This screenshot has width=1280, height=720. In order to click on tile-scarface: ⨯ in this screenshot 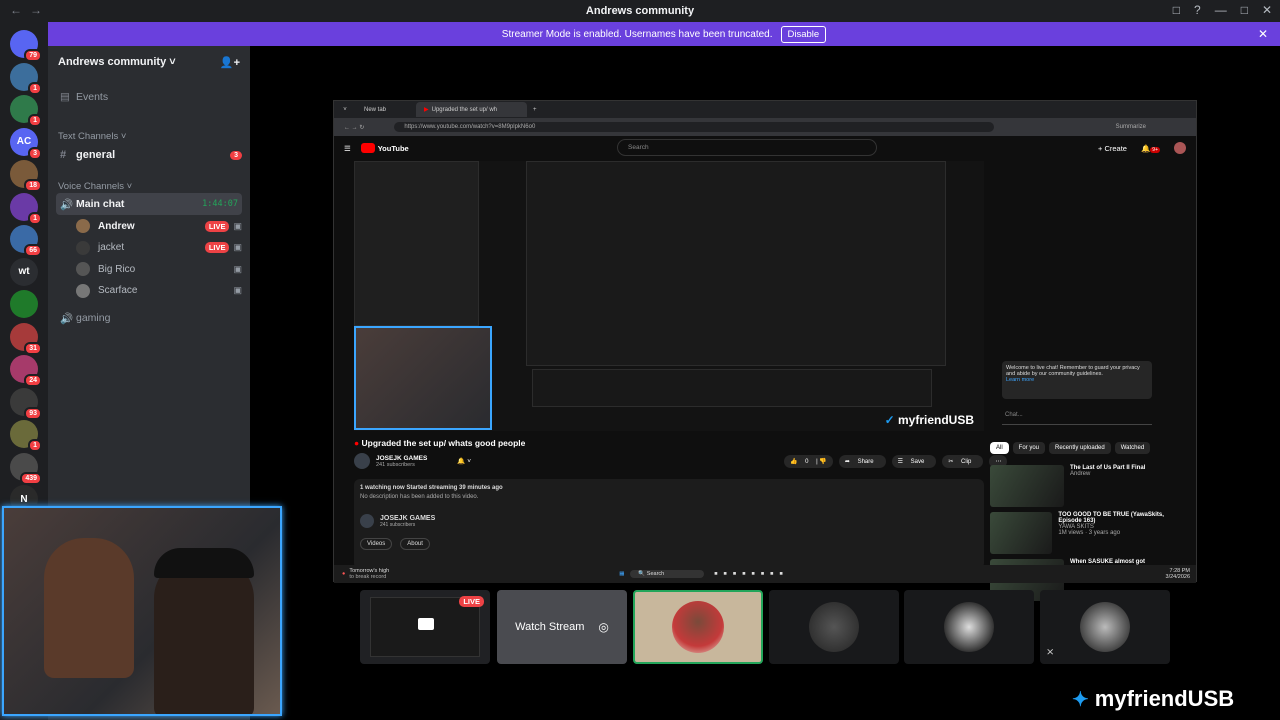, I will do `click(1105, 627)`.